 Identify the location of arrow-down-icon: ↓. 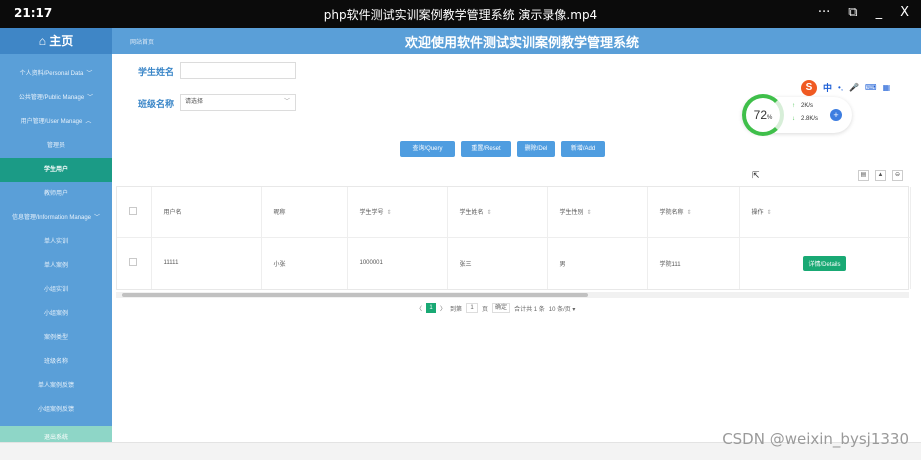
(793, 119).